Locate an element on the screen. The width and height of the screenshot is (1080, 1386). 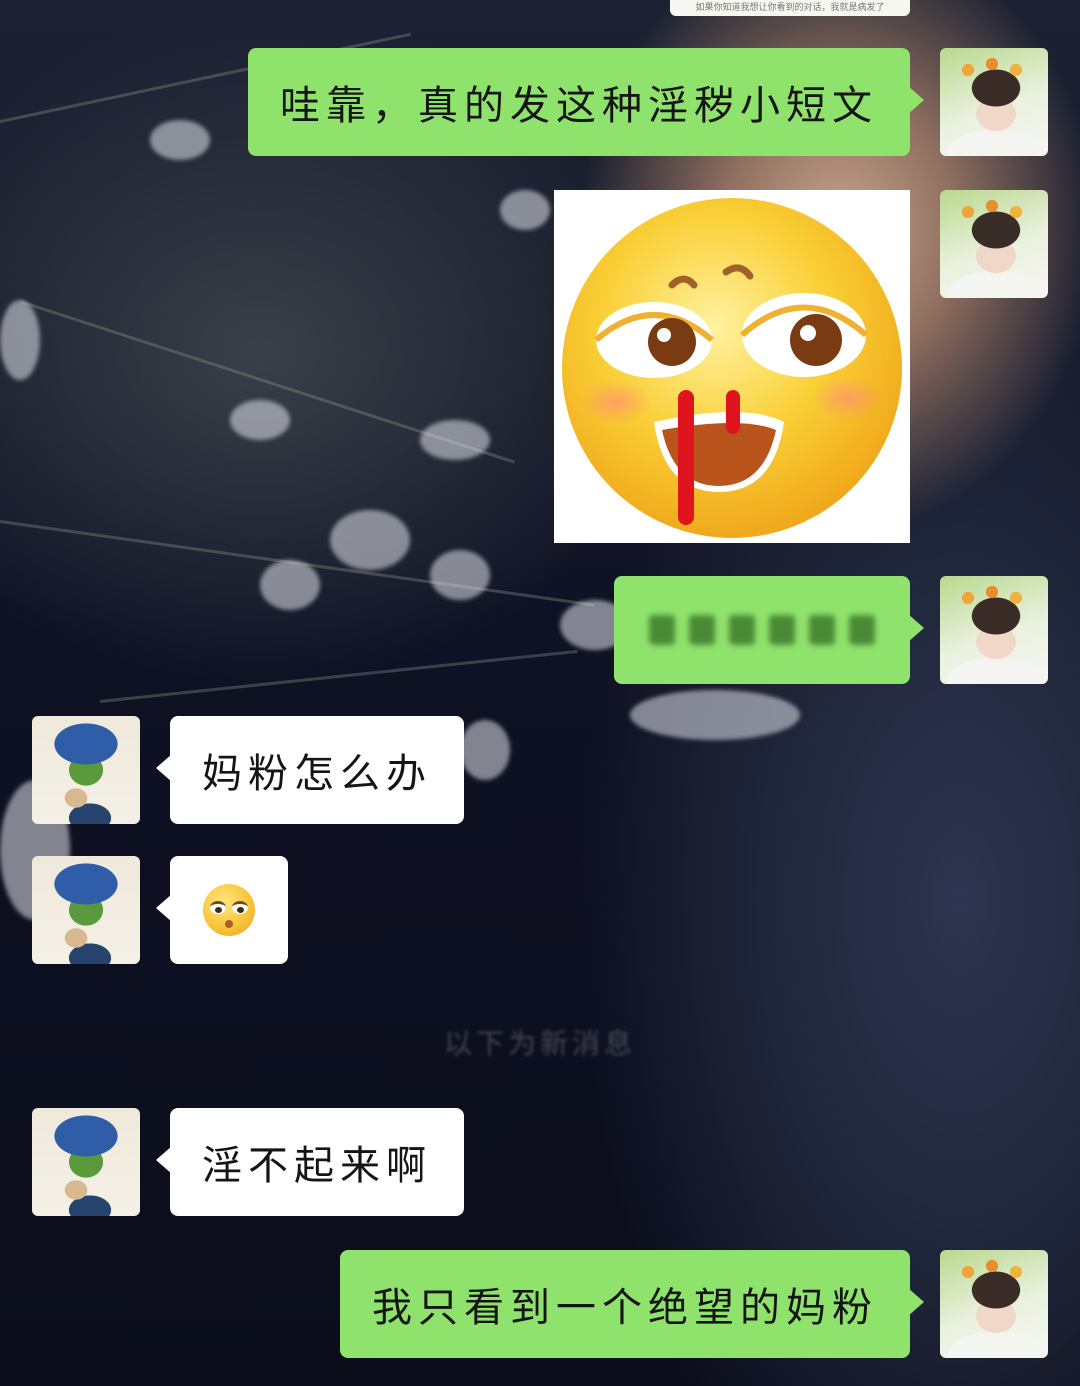
message-bubble: 哇靠，真的发这种淫秽小短文 is located at coordinates (586, 102).